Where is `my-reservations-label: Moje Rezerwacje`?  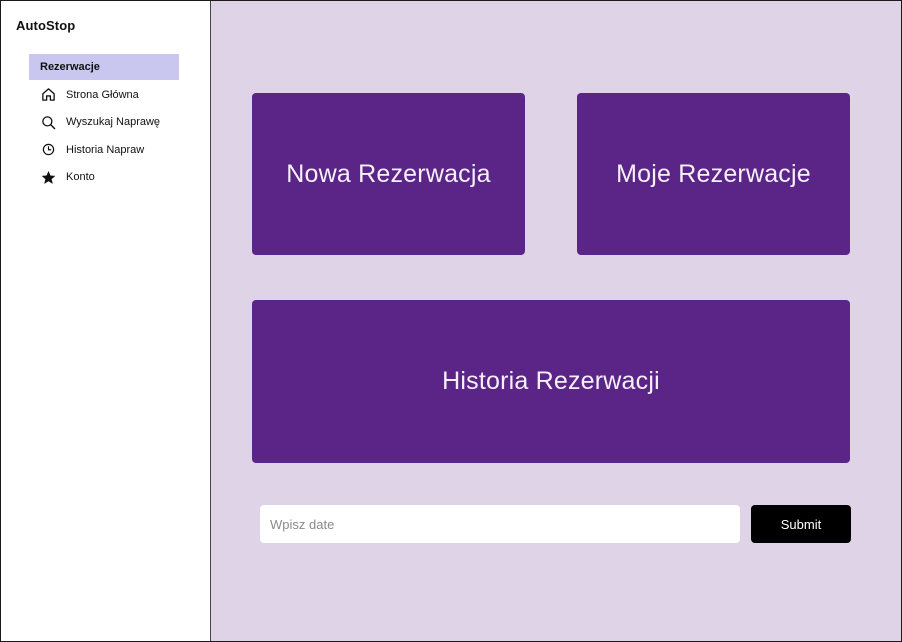 my-reservations-label: Moje Rezerwacje is located at coordinates (713, 173).